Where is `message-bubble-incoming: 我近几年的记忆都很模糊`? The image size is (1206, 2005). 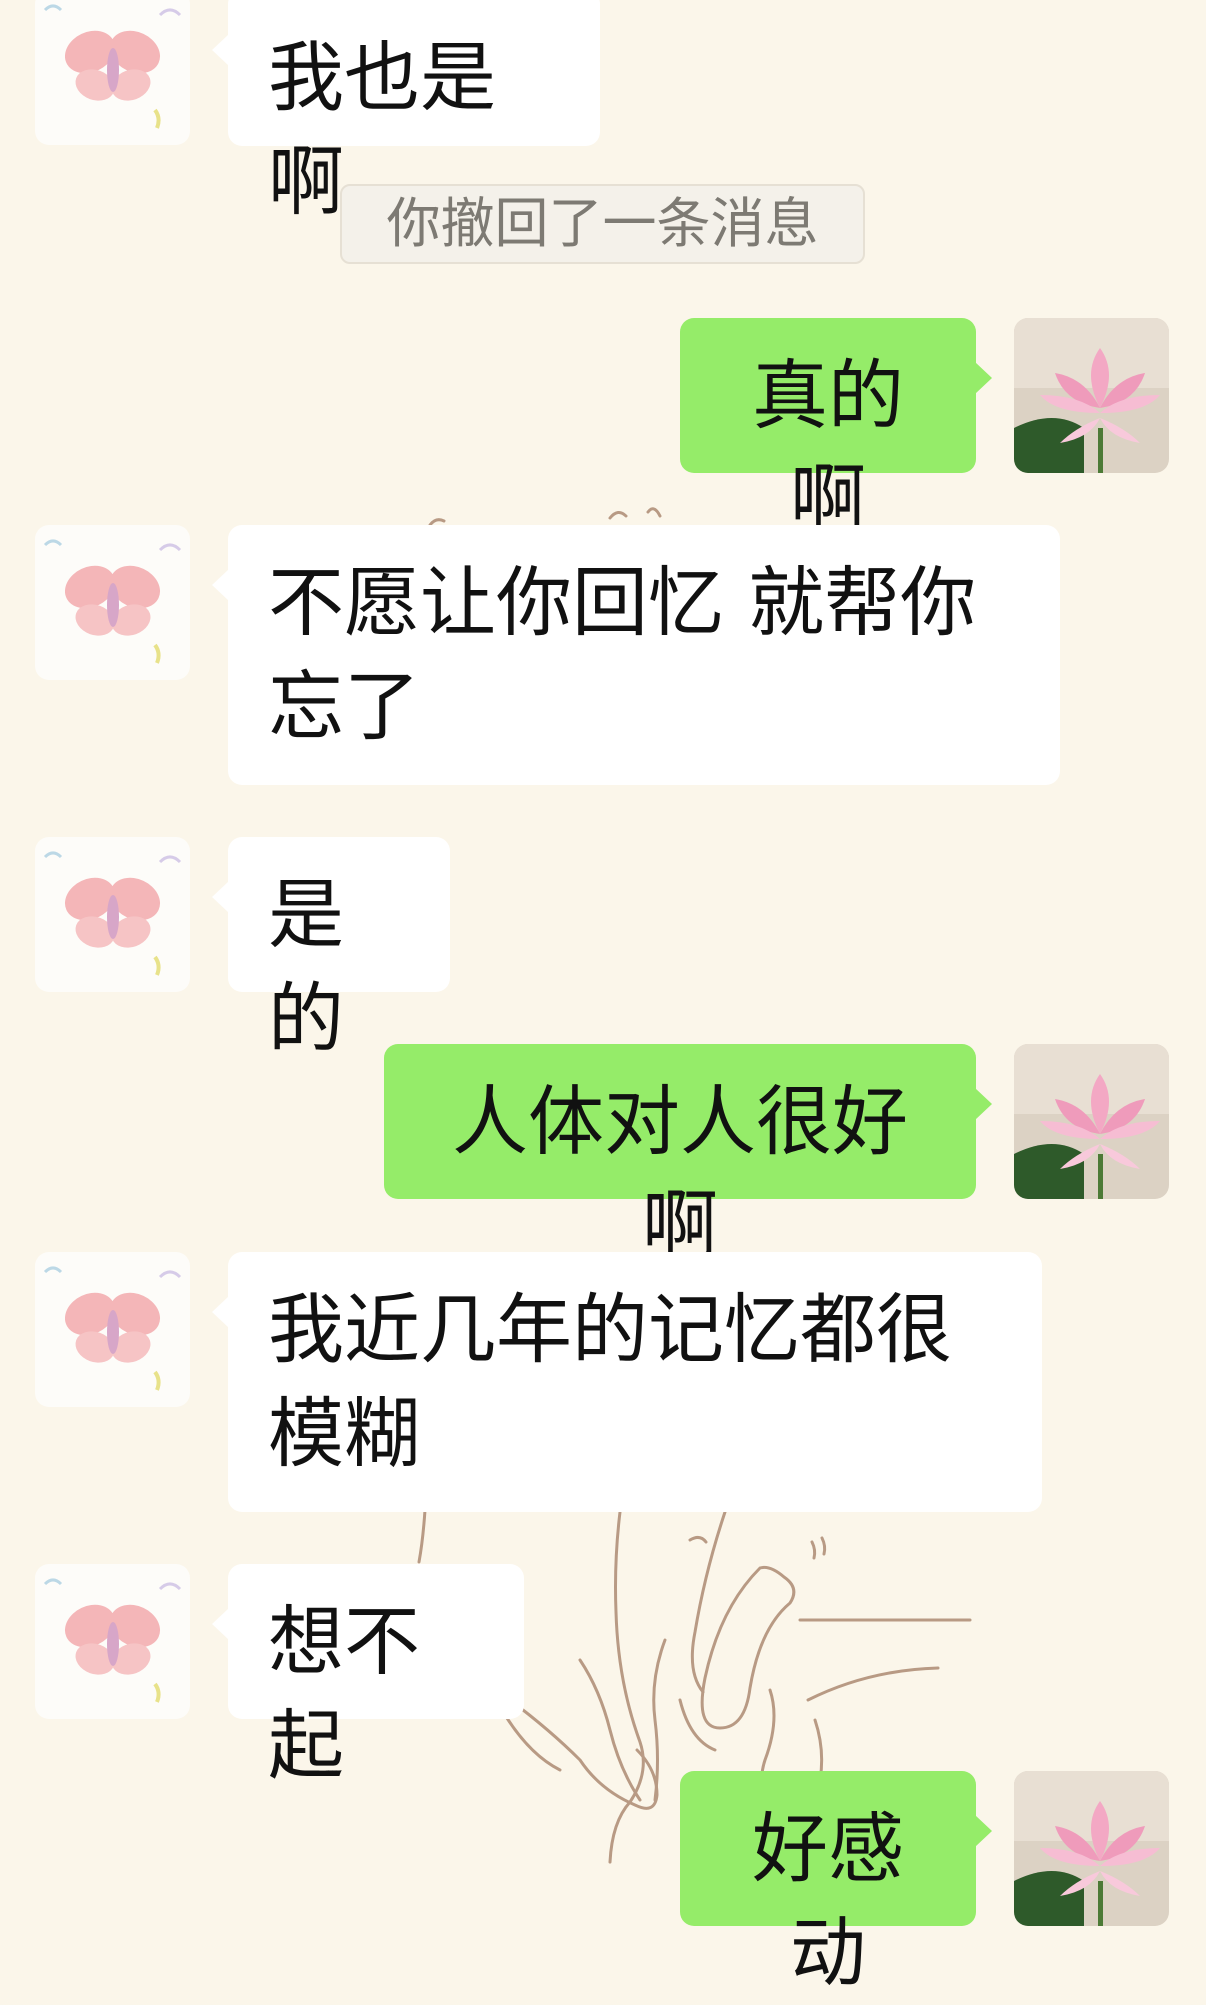 message-bubble-incoming: 我近几年的记忆都很模糊 is located at coordinates (627, 1382).